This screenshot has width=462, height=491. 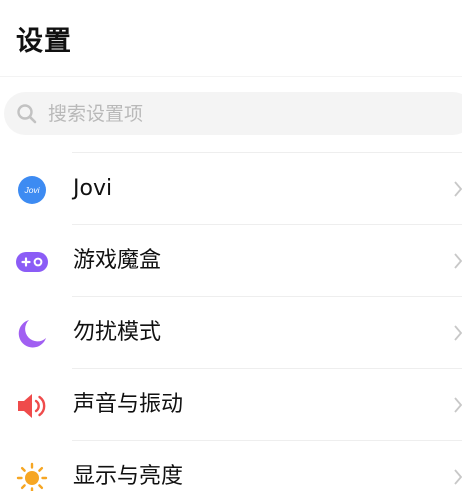 I want to click on settings-item-do-not-disturb: 勿扰模式, so click(x=231, y=333).